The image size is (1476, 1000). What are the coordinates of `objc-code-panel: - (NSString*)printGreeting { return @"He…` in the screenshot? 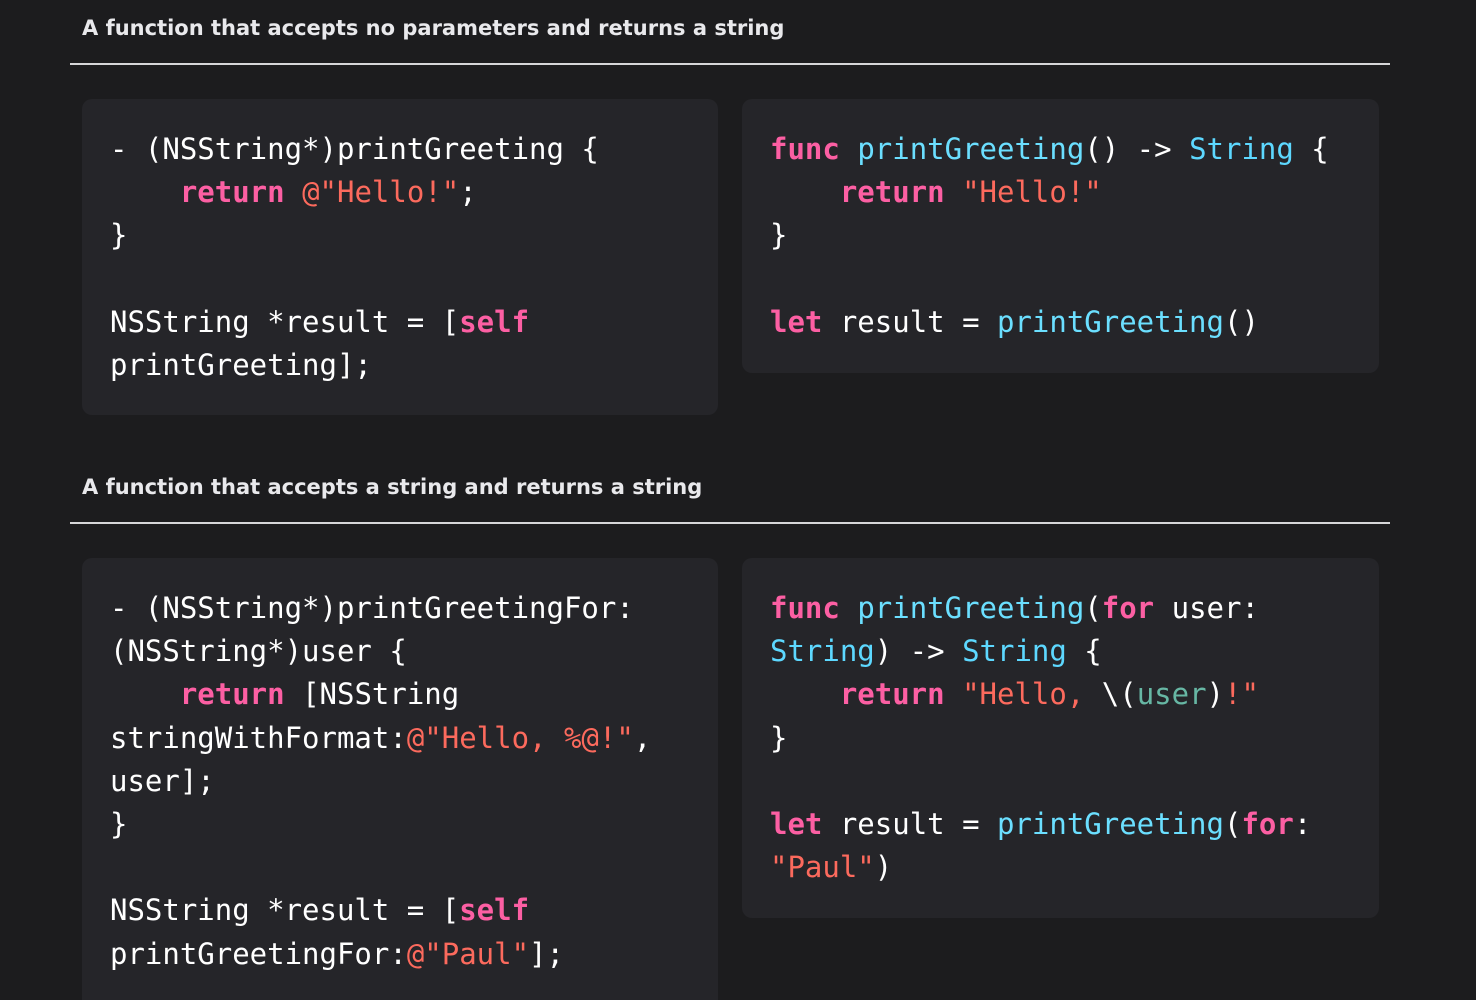 It's located at (400, 257).